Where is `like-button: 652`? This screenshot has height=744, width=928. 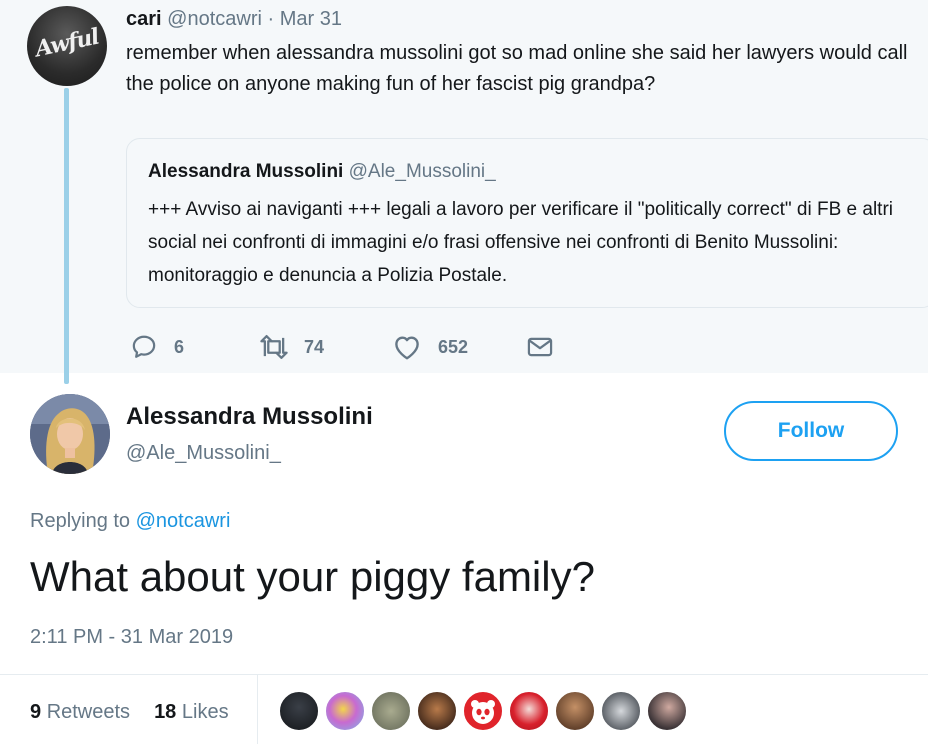
like-button: 652 is located at coordinates (430, 347).